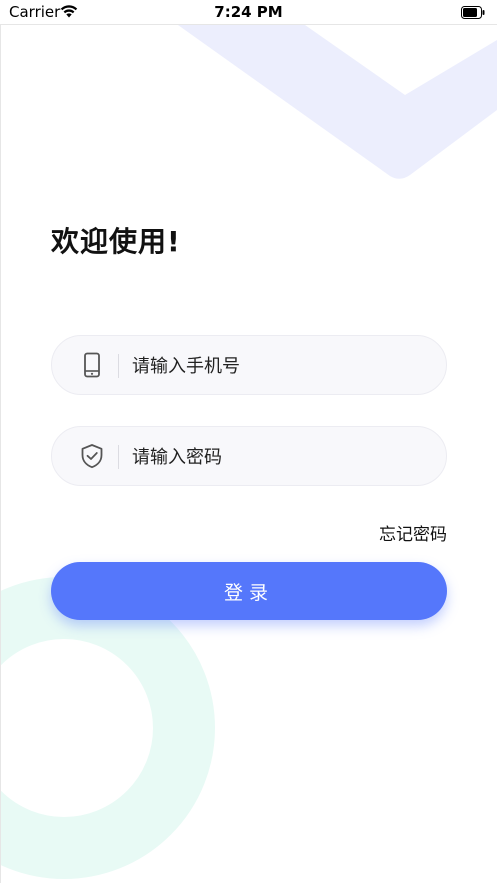 The image size is (497, 883). I want to click on screen-edge, so click(0, 454).